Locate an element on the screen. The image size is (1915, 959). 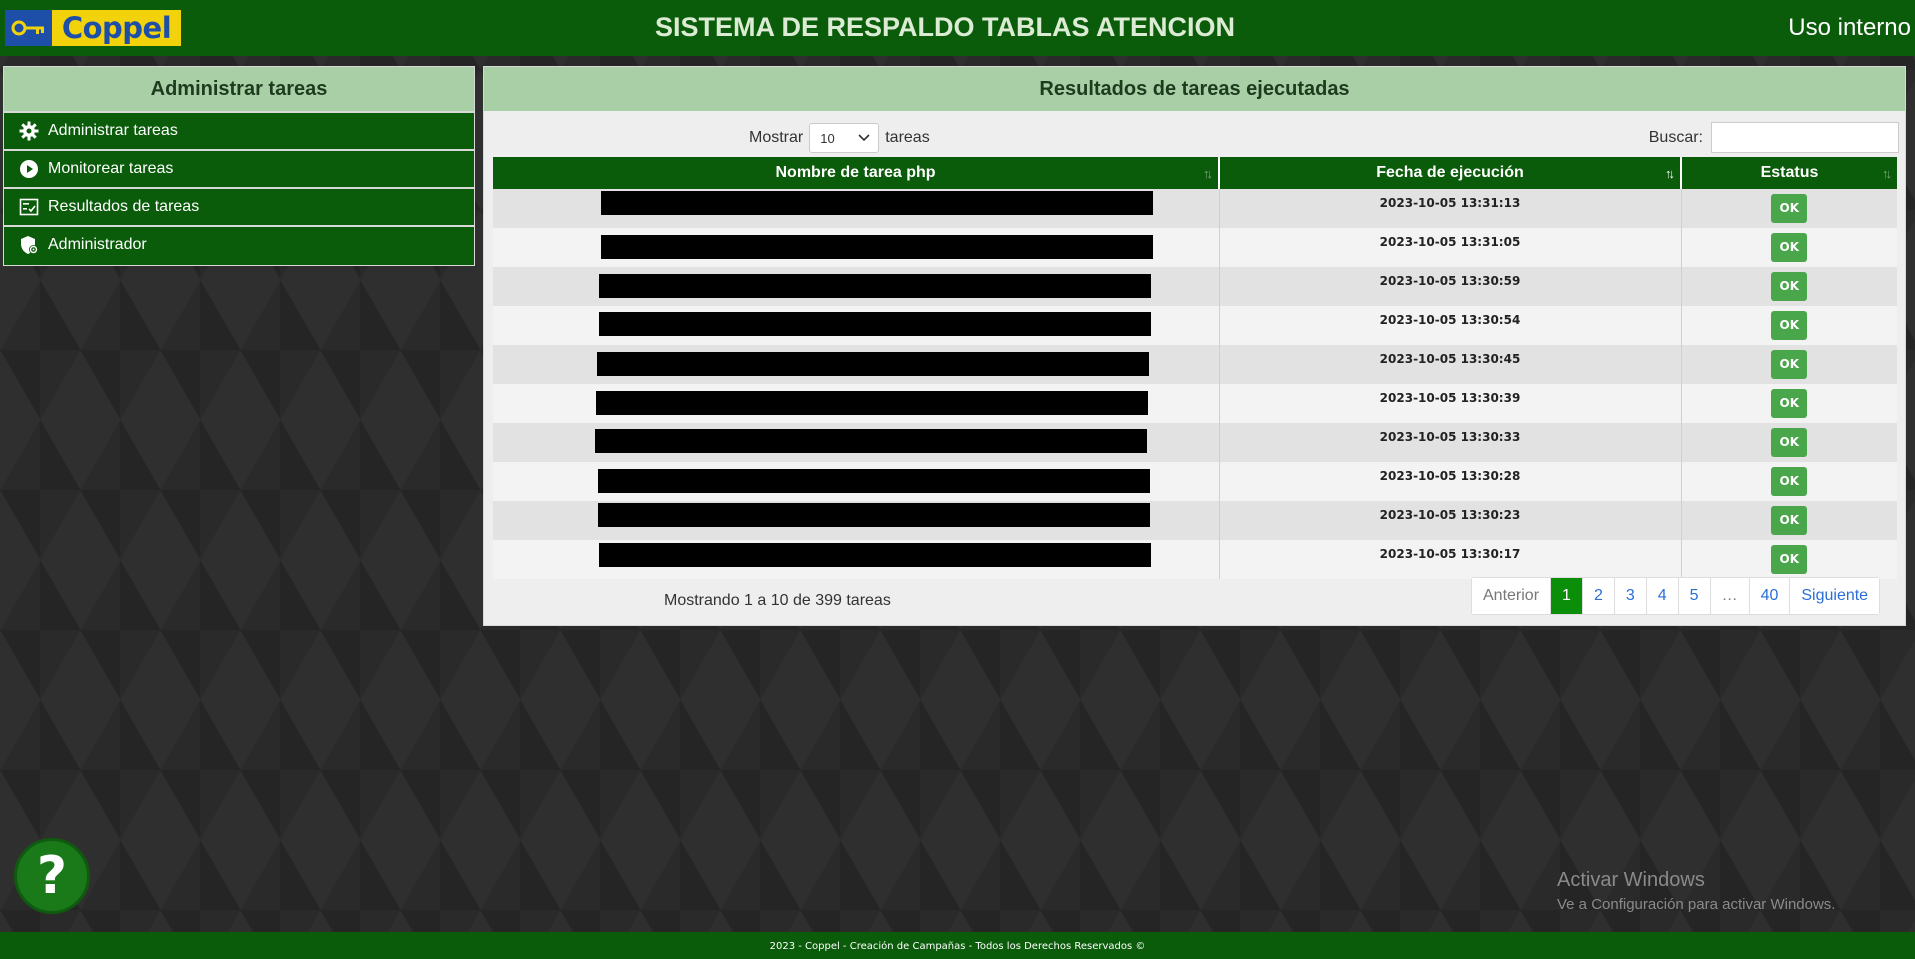
watermark-subtitle: Ve a Configuración para activar Windows. is located at coordinates (1696, 904).